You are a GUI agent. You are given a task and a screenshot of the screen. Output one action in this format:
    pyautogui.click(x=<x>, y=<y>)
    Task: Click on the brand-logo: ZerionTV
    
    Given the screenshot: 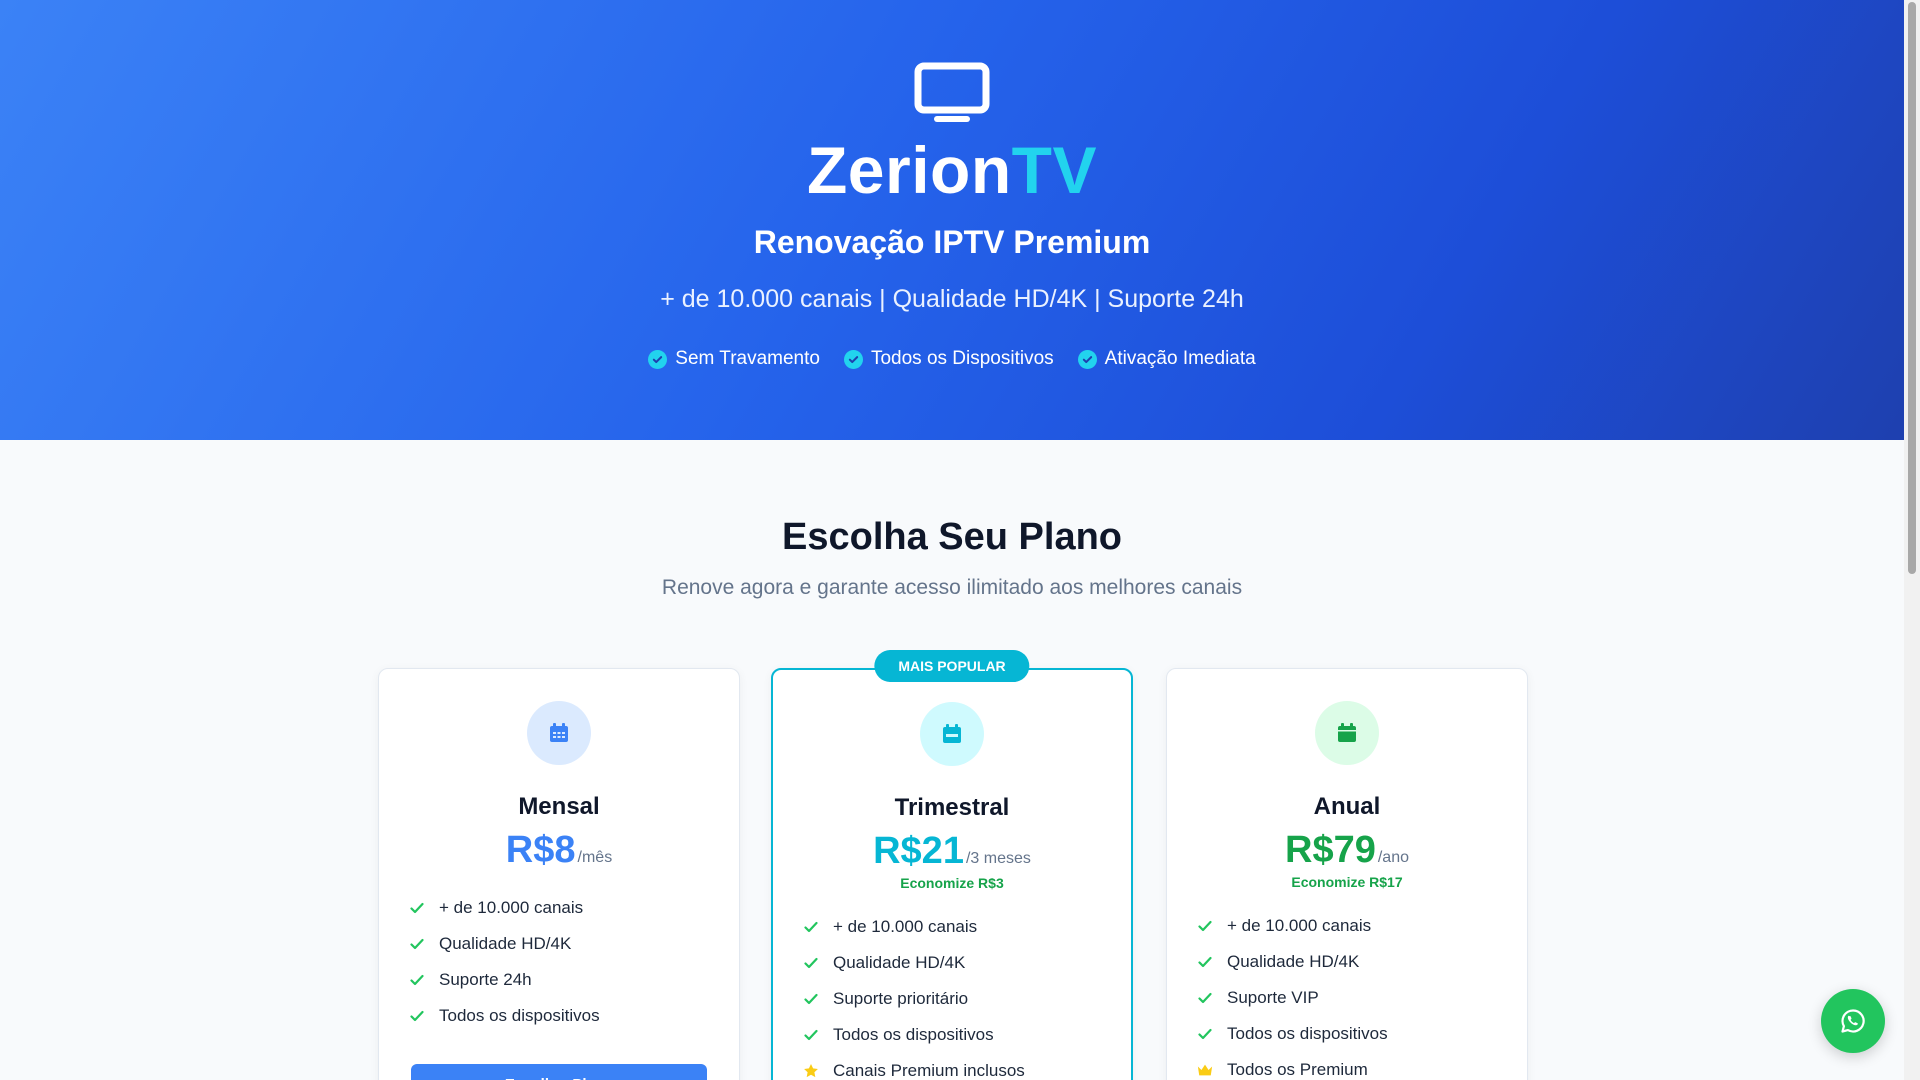 What is the action you would take?
    pyautogui.click(x=952, y=170)
    